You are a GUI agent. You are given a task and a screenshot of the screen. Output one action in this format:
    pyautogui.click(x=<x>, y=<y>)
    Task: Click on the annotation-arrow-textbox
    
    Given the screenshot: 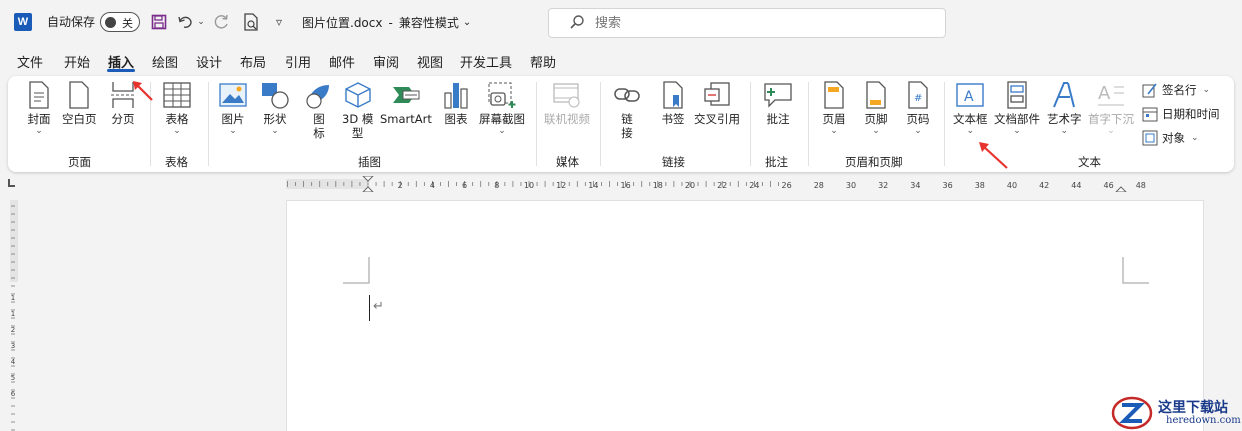 What is the action you would take?
    pyautogui.click(x=993, y=155)
    